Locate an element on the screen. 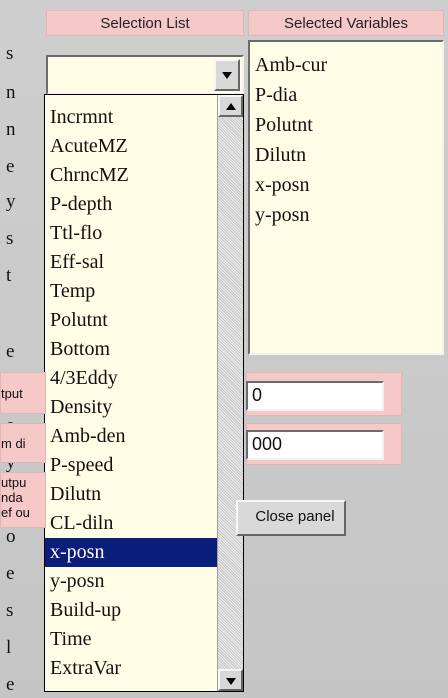  dropdown-option: CL-diln is located at coordinates (131, 523).